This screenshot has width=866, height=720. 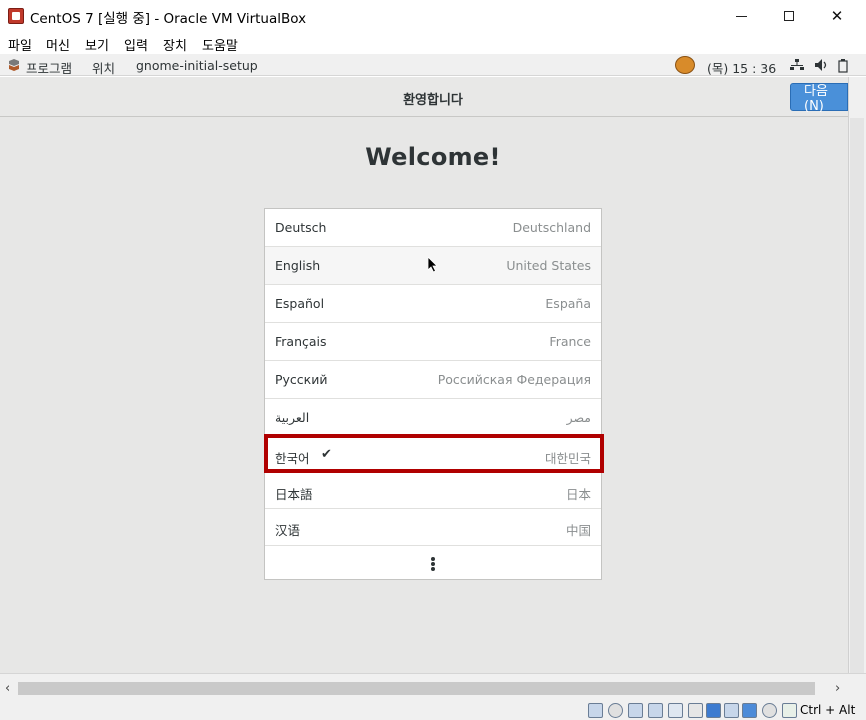 I want to click on menu-help: 도움말, so click(x=220, y=44).